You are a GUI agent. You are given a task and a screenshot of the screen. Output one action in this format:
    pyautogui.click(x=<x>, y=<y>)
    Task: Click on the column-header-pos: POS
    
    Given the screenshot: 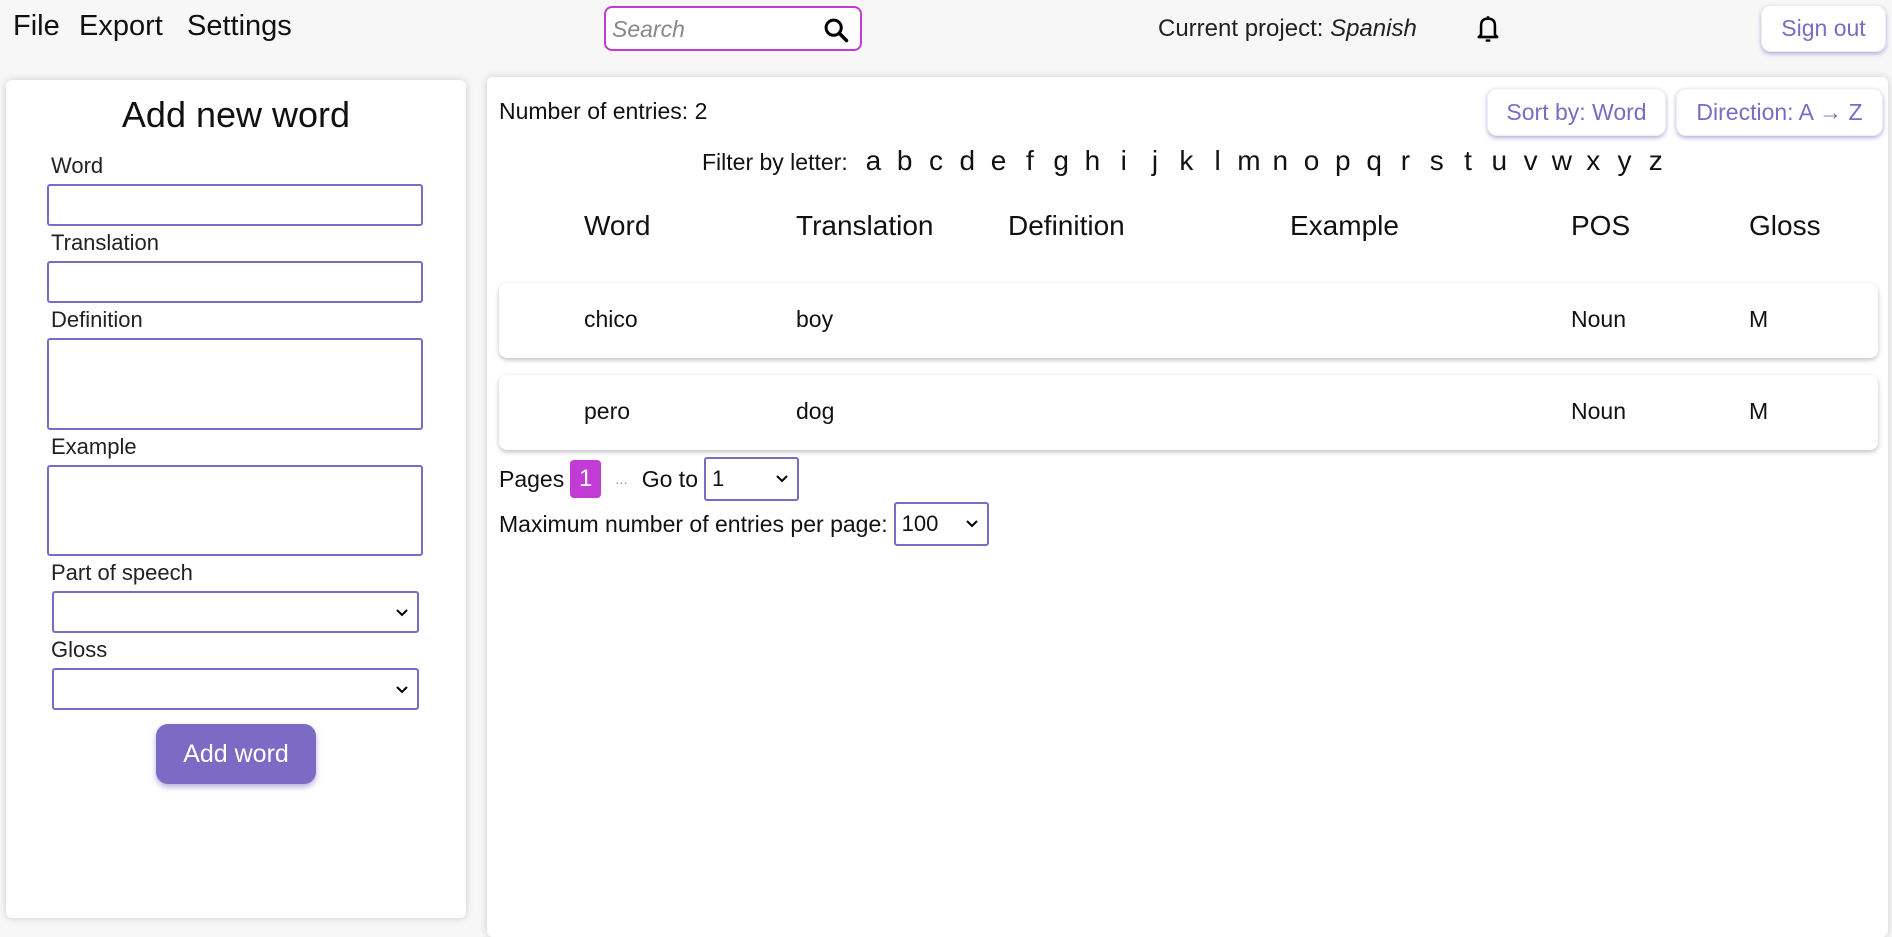 What is the action you would take?
    pyautogui.click(x=1600, y=226)
    